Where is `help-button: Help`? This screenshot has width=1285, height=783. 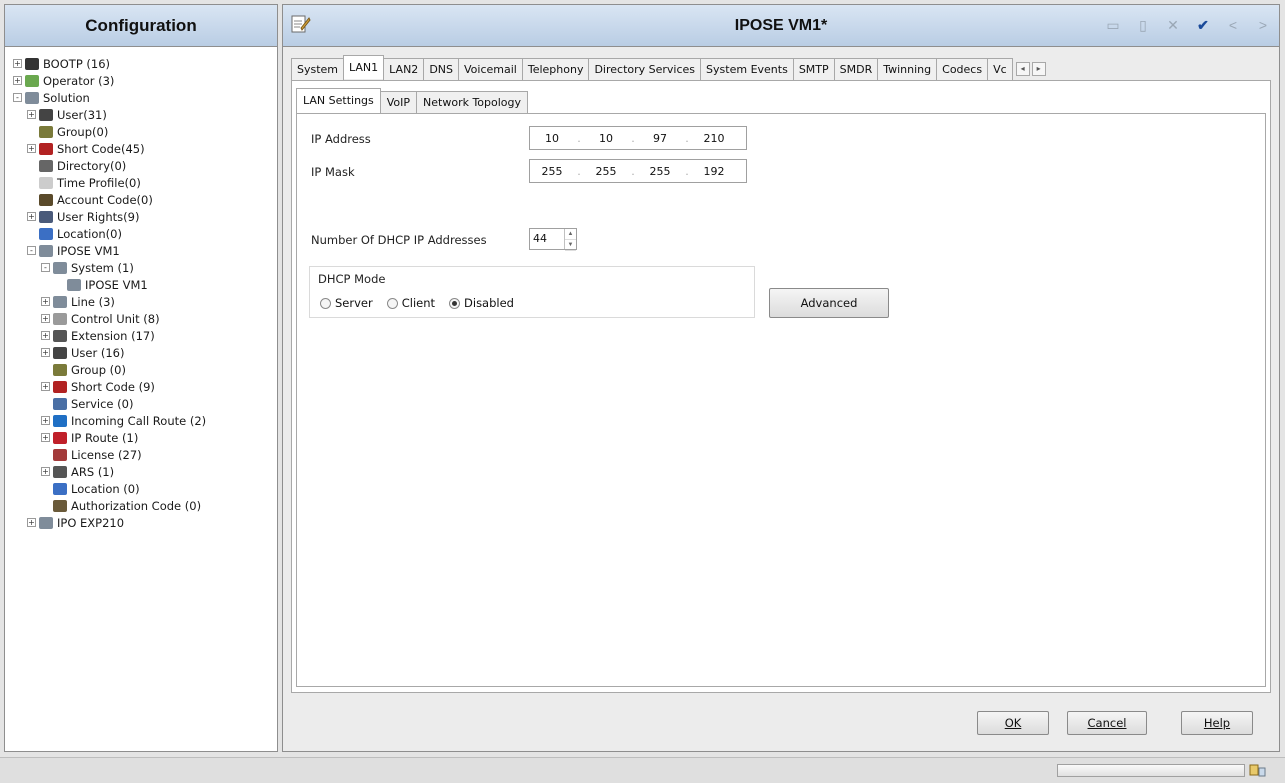 help-button: Help is located at coordinates (1217, 723).